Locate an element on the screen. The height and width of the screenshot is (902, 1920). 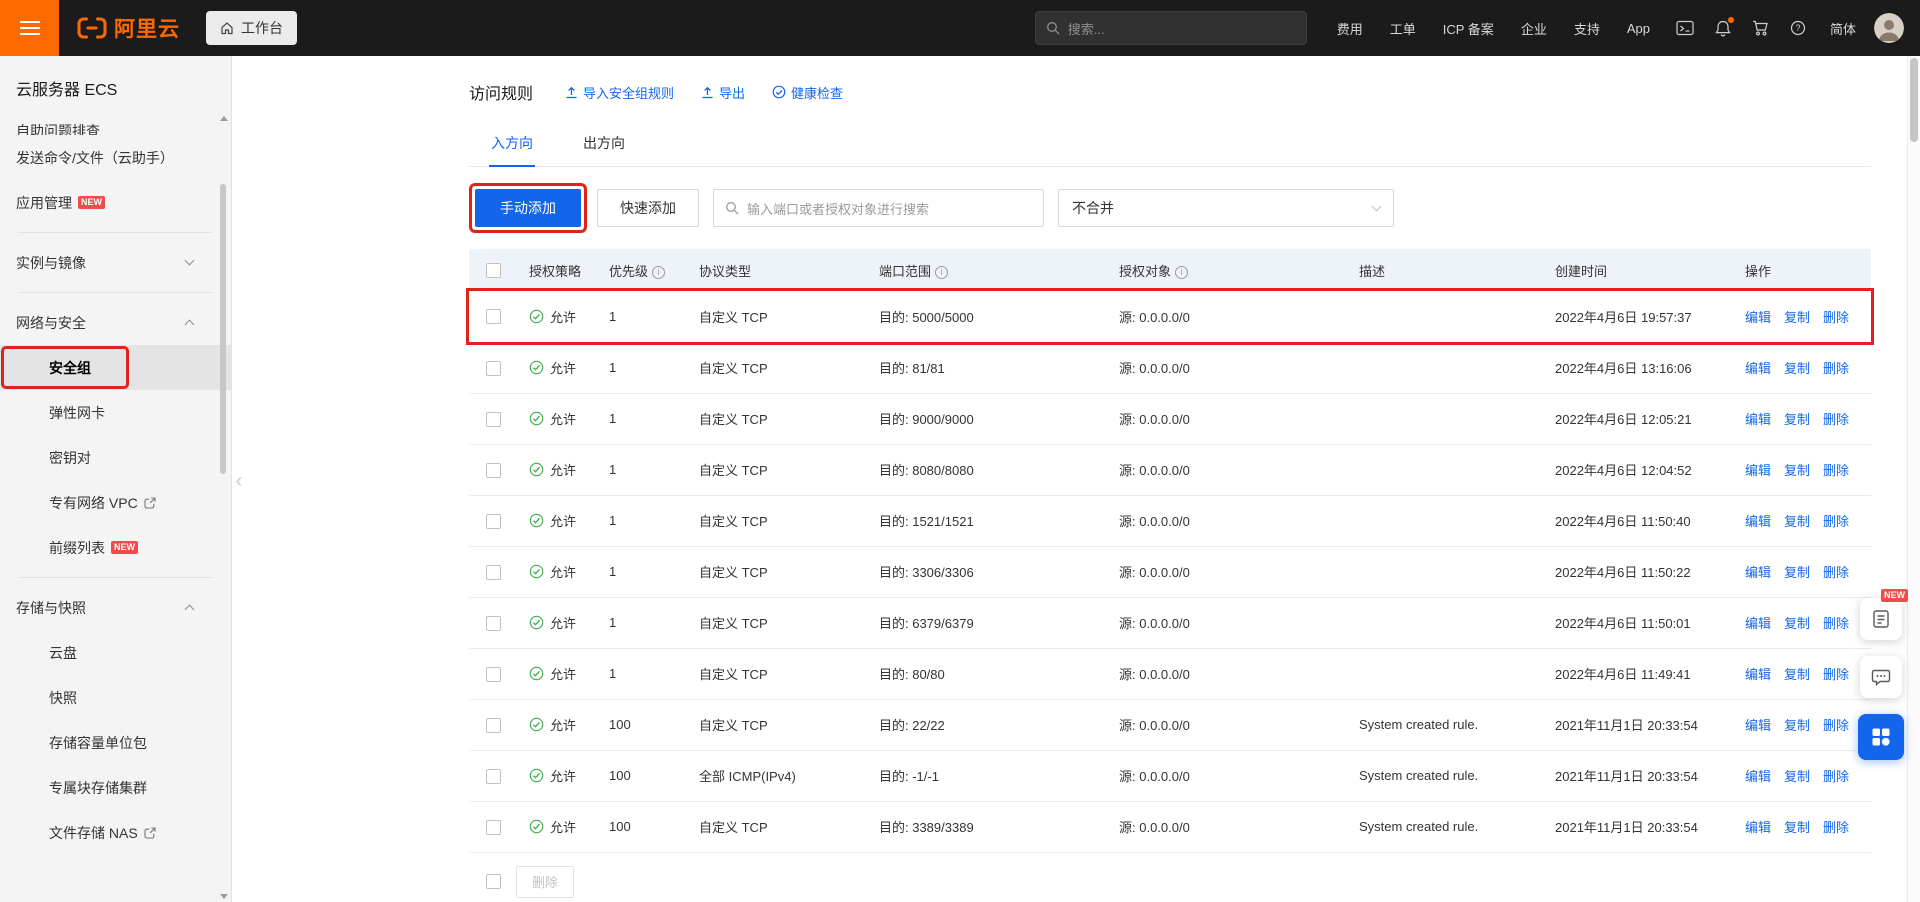
sidebar-item-security-group: 安全组 is located at coordinates (115, 367).